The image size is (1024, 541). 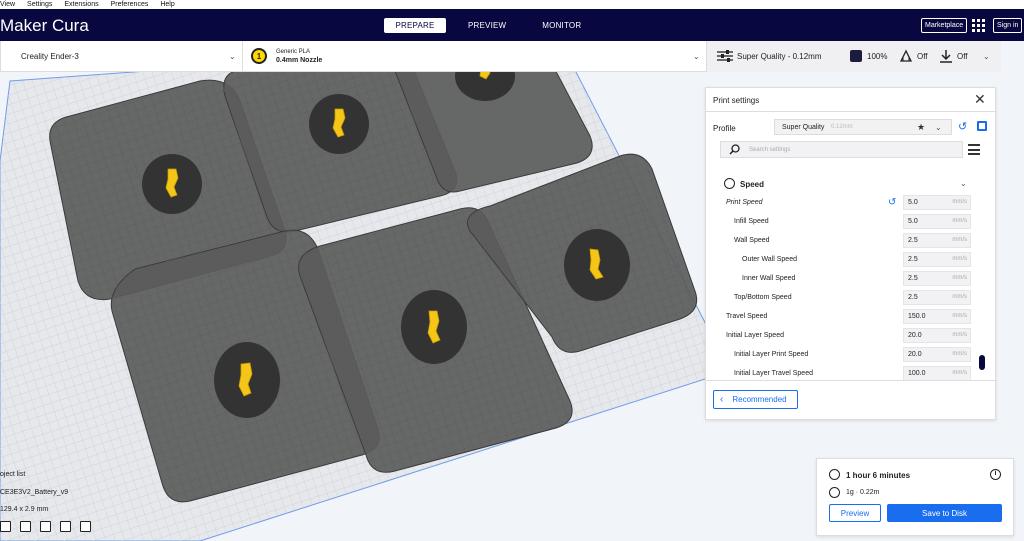 I want to click on panel-title: Print settings, so click(x=736, y=100).